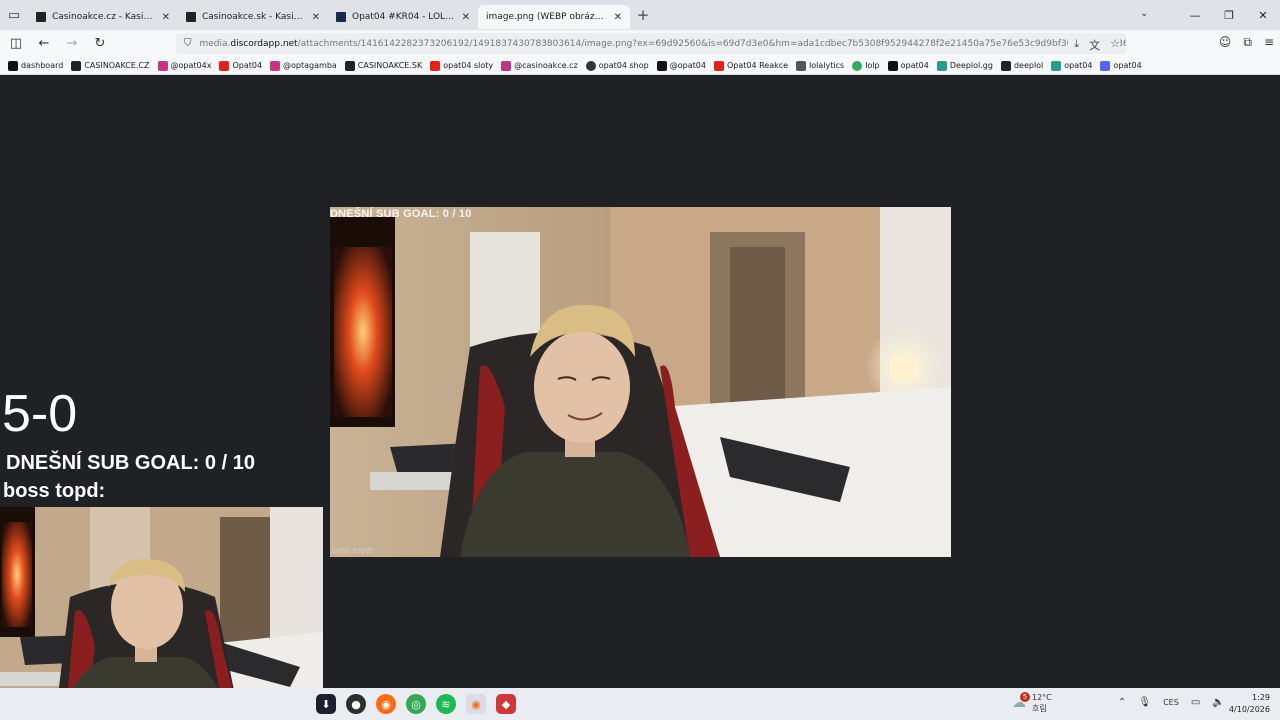  I want to click on list-all-tabs-icon: ⌄, so click(1144, 13).